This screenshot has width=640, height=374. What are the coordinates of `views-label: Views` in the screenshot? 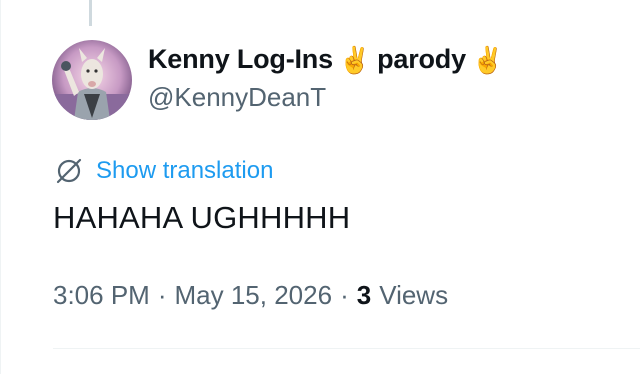 It's located at (414, 295).